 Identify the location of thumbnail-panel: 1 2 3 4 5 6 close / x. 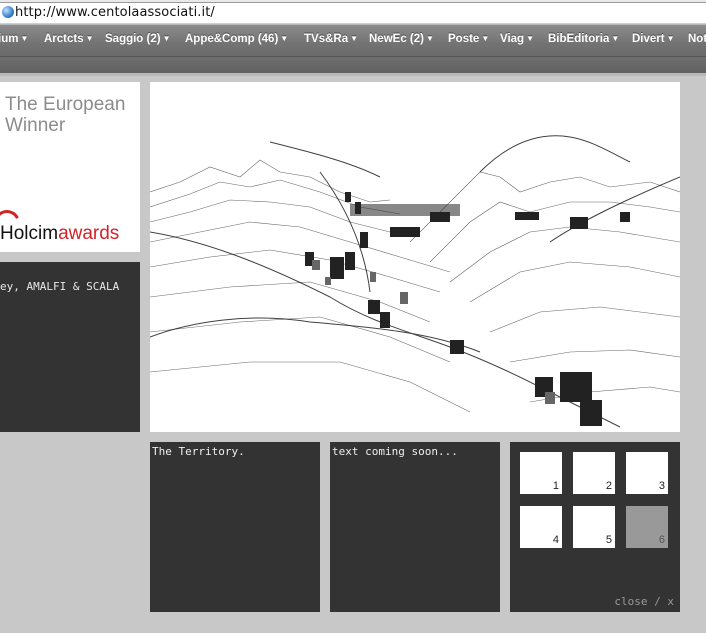
(595, 527).